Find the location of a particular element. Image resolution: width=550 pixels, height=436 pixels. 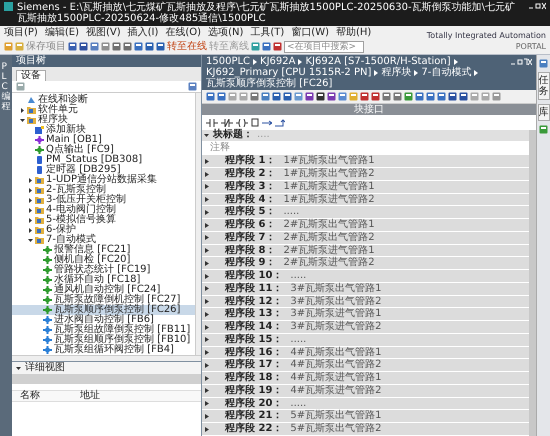

no-contact-icon is located at coordinates (212, 122).